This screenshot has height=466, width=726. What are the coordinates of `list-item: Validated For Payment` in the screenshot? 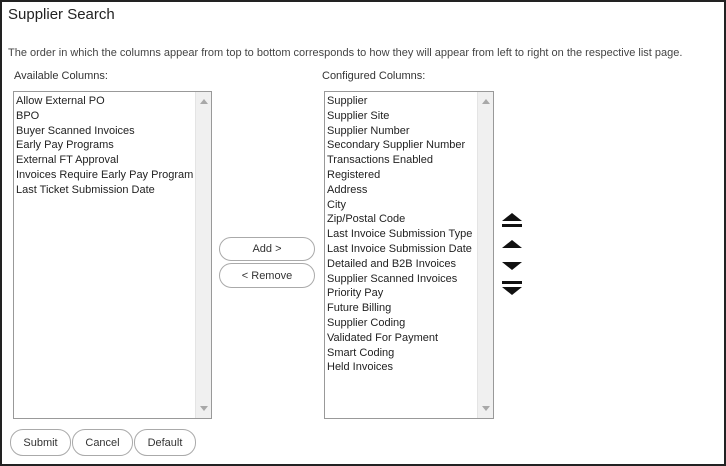 It's located at (410, 338).